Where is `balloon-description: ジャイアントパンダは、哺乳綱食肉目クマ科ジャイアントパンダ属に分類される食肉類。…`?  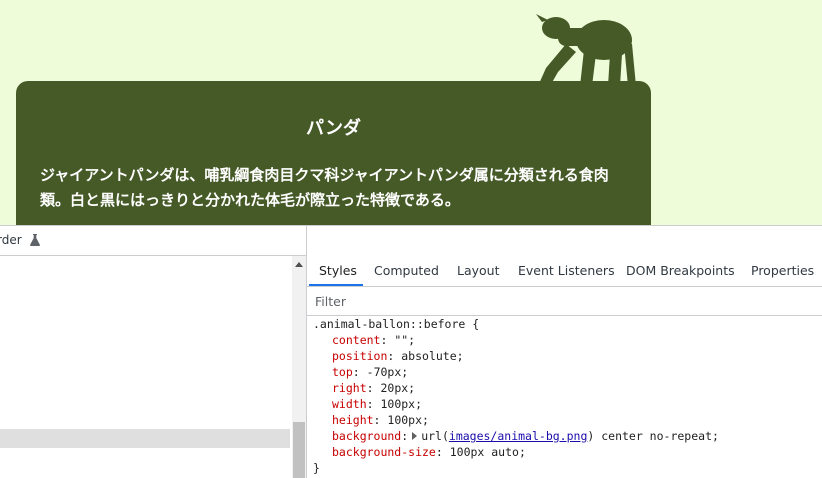
balloon-description: ジャイアントパンダは、哺乳綱食肉目クマ科ジャイアントパンダ属に分類される食肉類。… is located at coordinates (324, 187).